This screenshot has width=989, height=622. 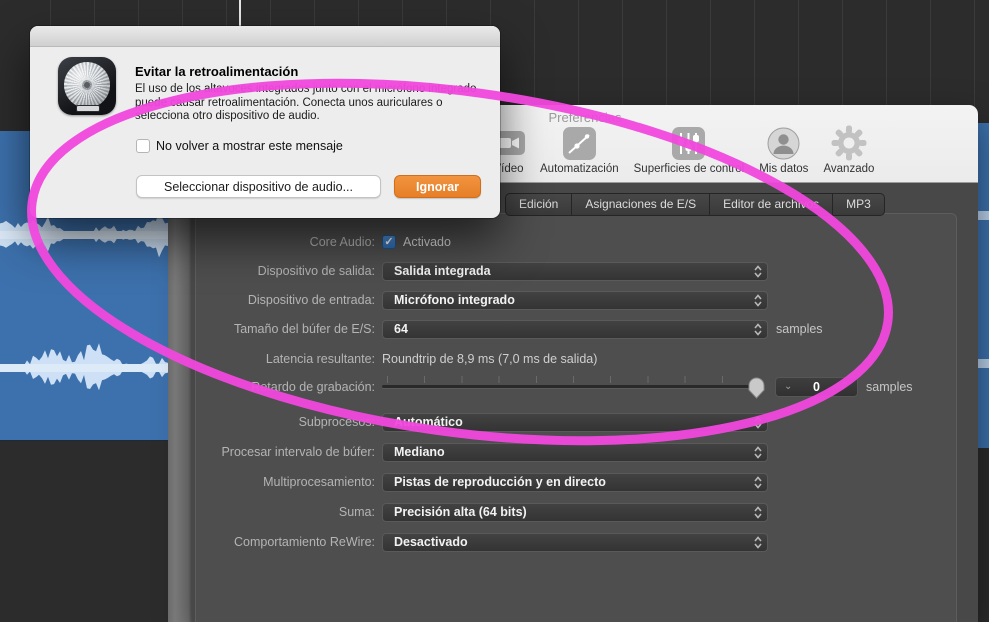 I want to click on field-label: Core Audio:, so click(x=342, y=242).